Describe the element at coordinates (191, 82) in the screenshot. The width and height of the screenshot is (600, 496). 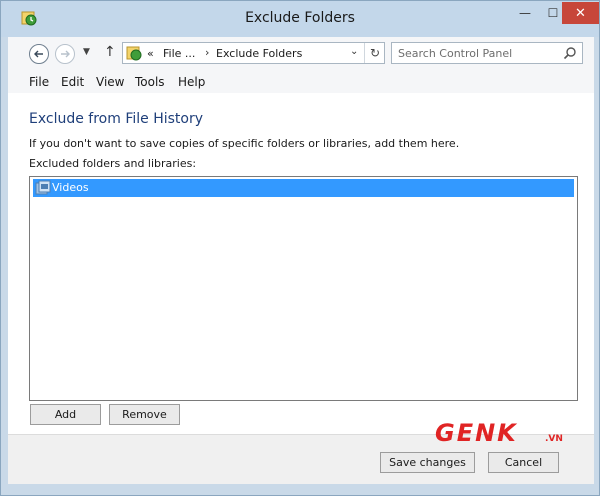
I see `menu-help: Help` at that location.